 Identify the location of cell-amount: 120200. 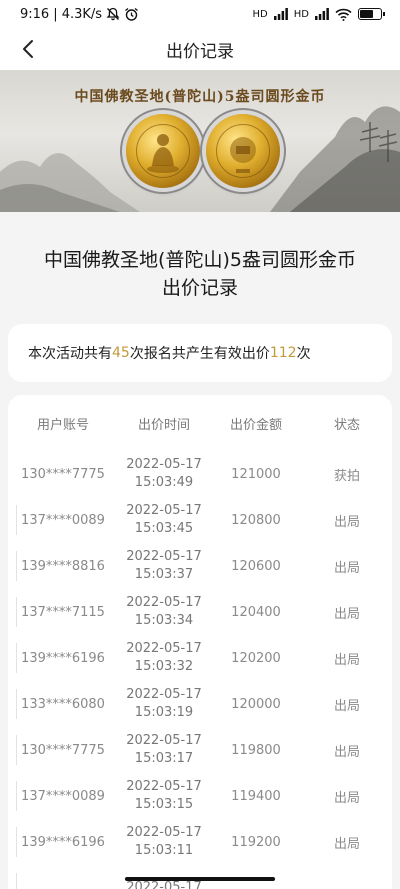
(256, 658).